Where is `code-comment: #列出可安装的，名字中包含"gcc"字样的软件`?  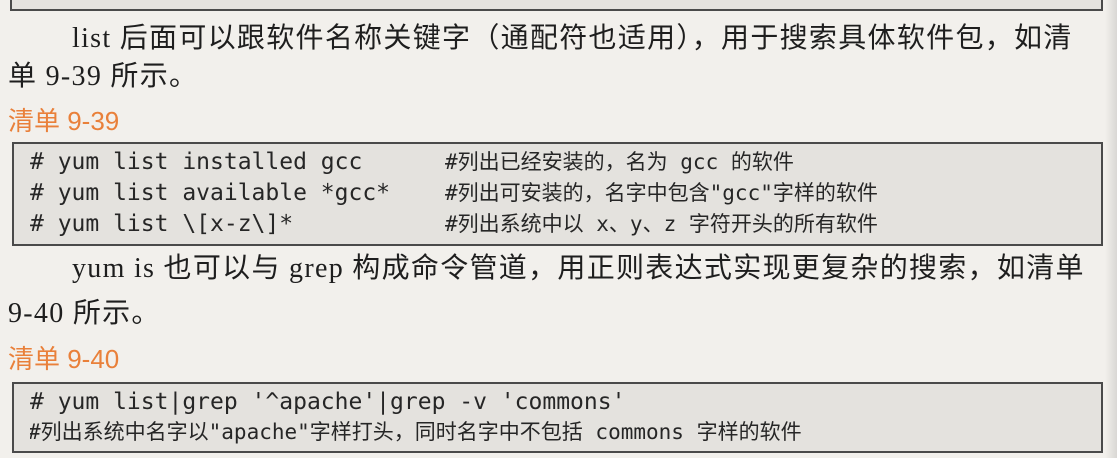
code-comment: #列出可安装的，名字中包含"gcc"字样的软件 is located at coordinates (661, 193).